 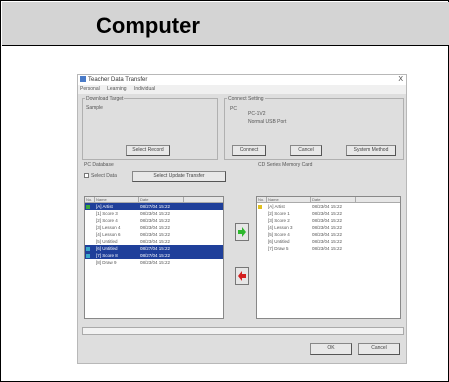 I want to click on row-name: [4] Lesson 6, so click(x=108, y=234).